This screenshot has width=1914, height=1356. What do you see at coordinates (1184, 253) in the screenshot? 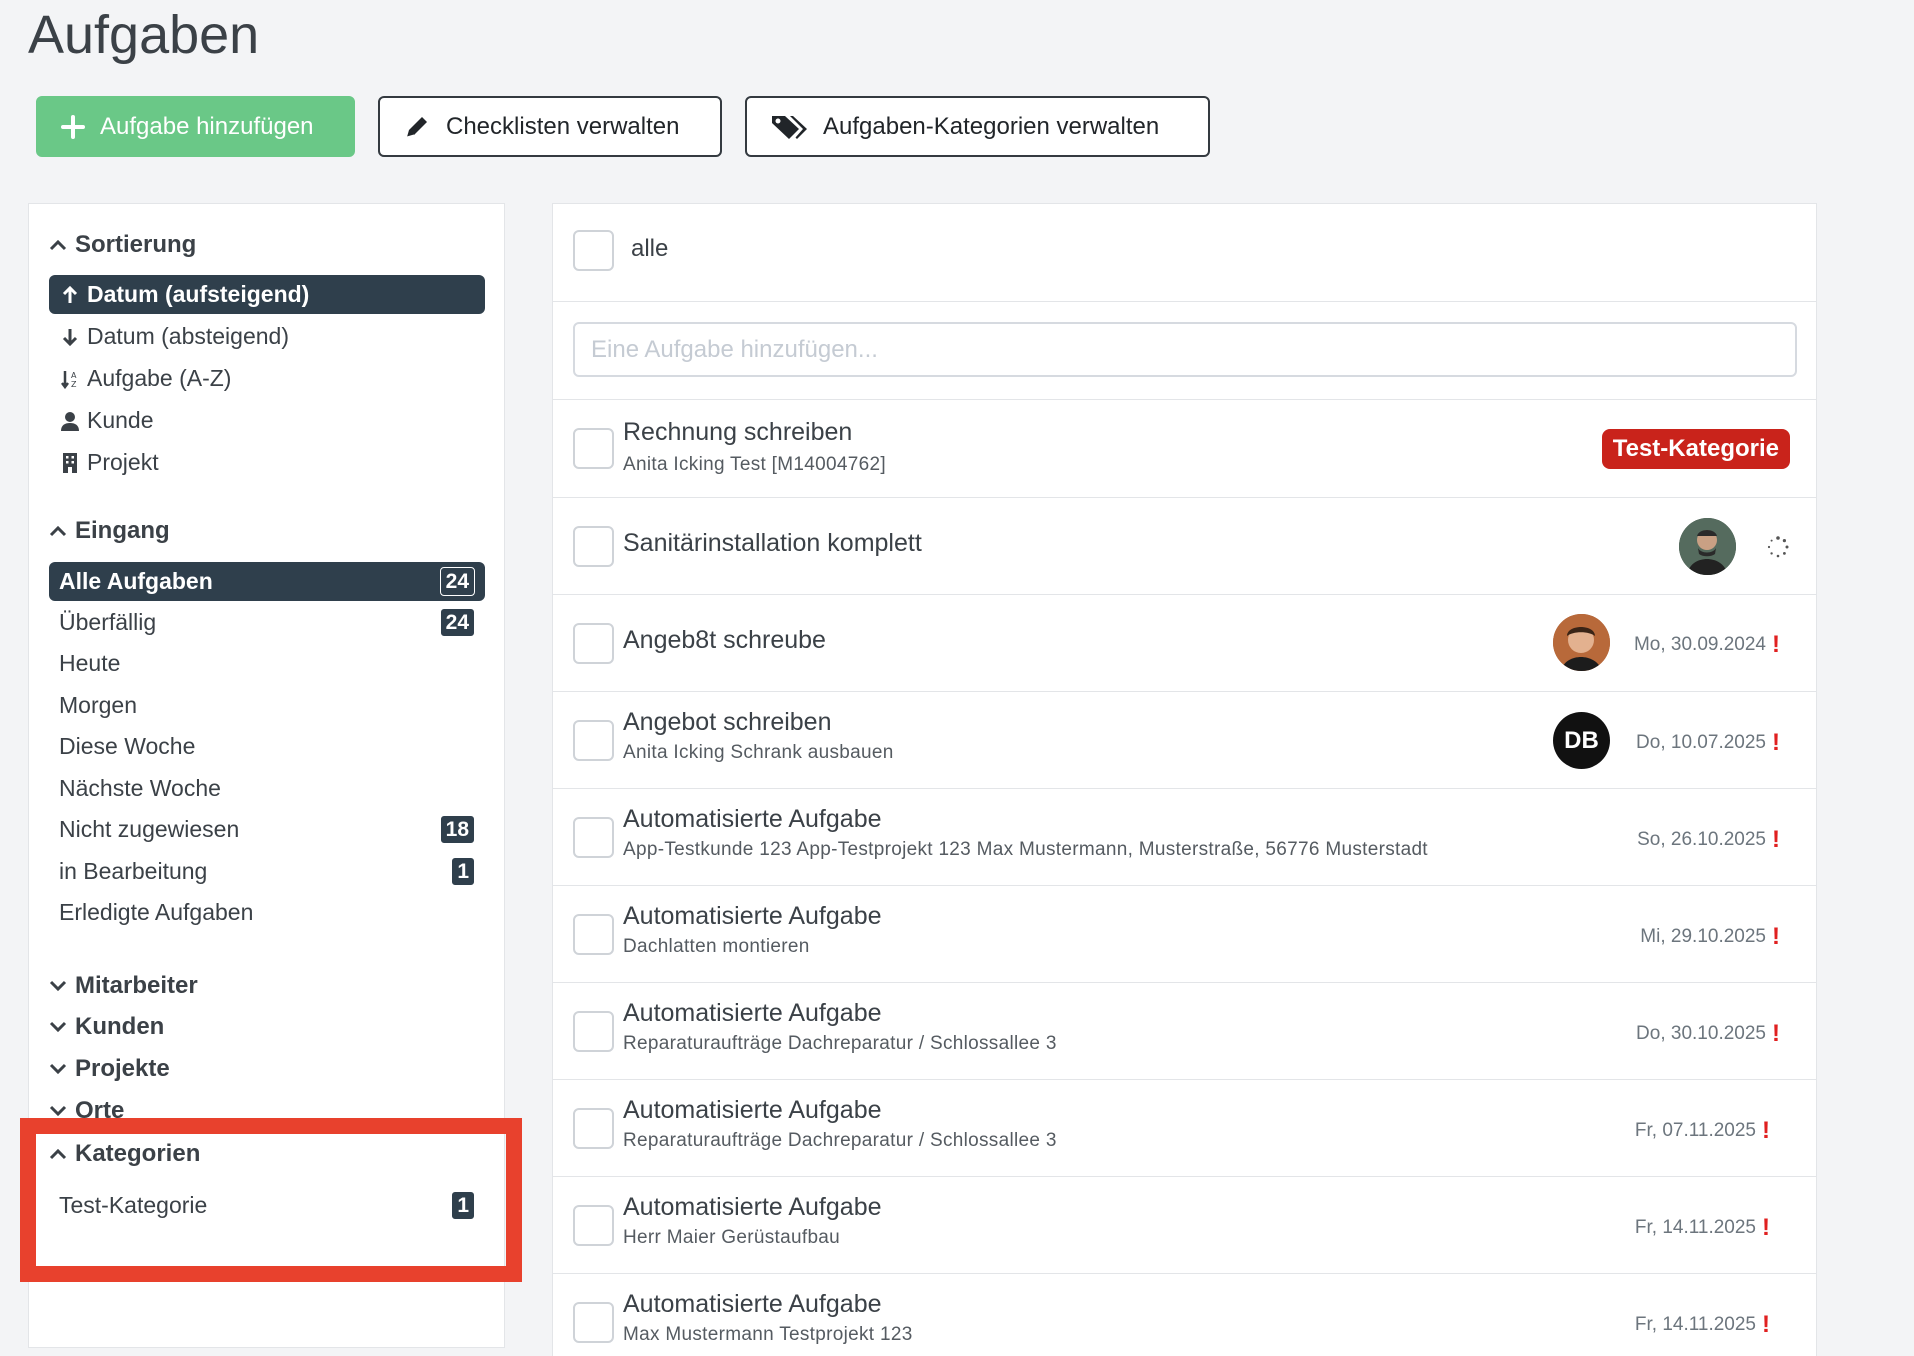
I see `select-all-row: alle` at bounding box center [1184, 253].